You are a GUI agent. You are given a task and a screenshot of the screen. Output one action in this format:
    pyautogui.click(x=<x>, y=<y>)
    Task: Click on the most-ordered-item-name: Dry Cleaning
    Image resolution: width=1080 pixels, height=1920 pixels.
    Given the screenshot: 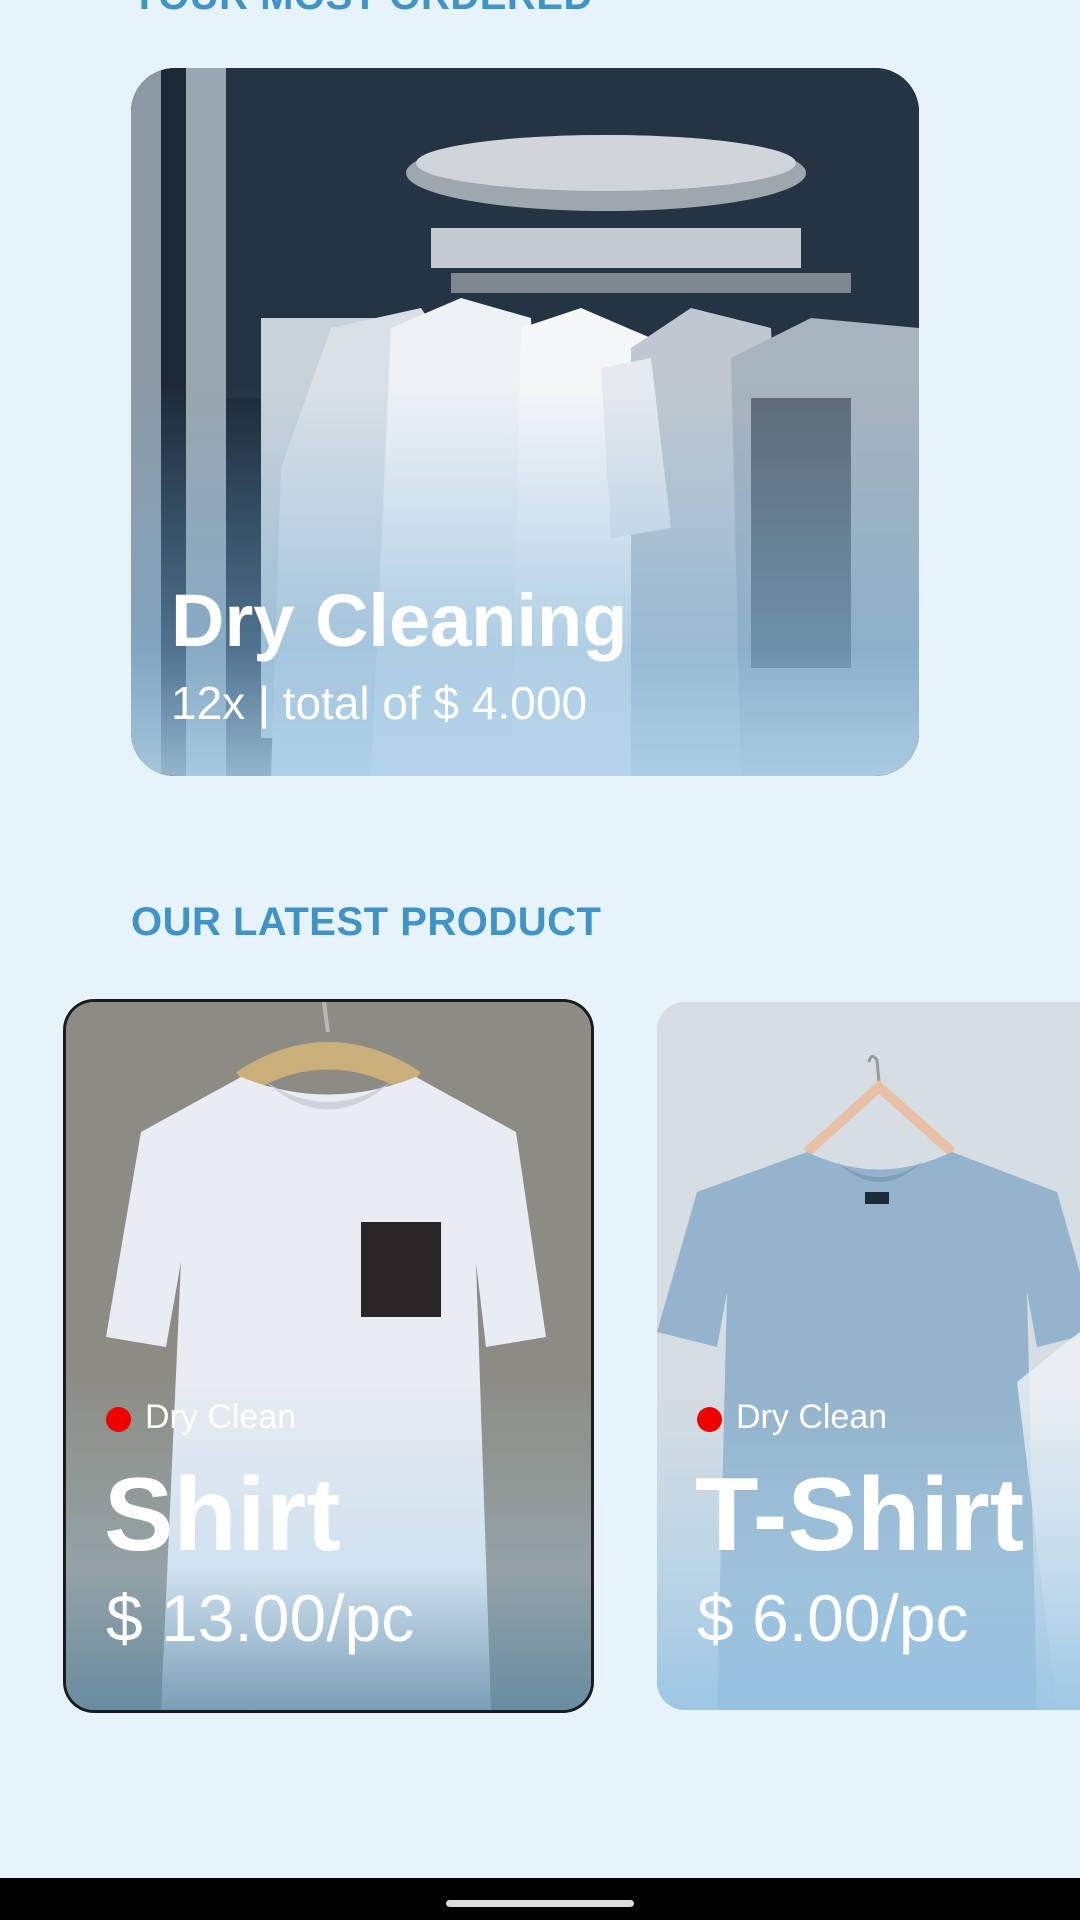 What is the action you would take?
    pyautogui.click(x=399, y=620)
    